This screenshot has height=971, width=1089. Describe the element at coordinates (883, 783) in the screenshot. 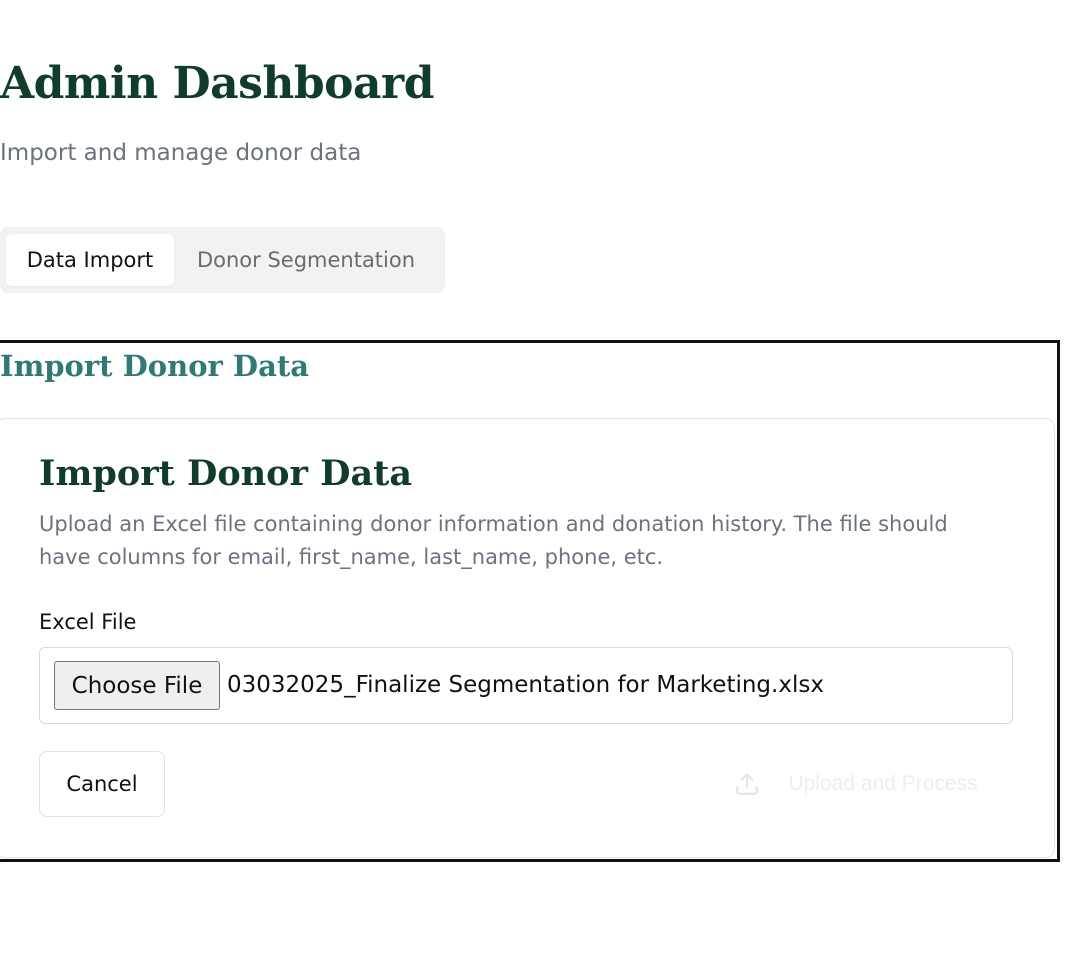

I see `upload-button-label: Upload and Process` at that location.